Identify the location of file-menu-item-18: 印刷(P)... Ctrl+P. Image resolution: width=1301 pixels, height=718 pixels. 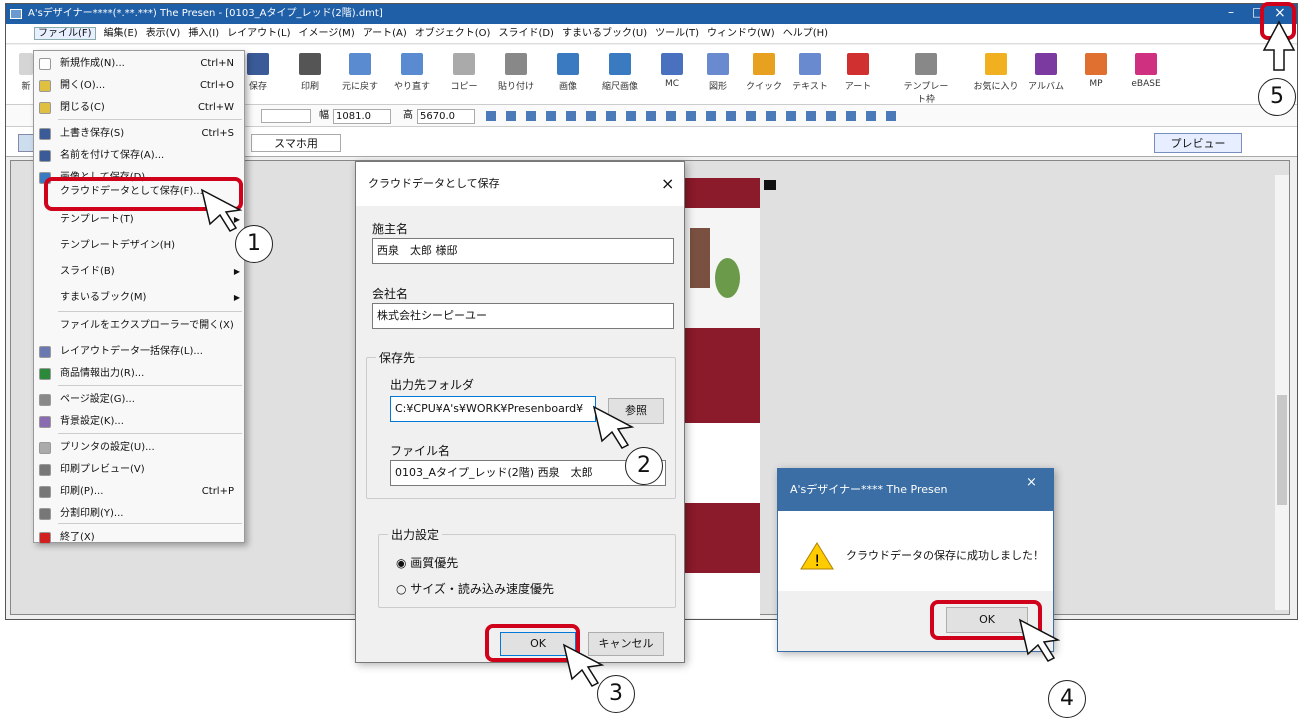
(139, 492).